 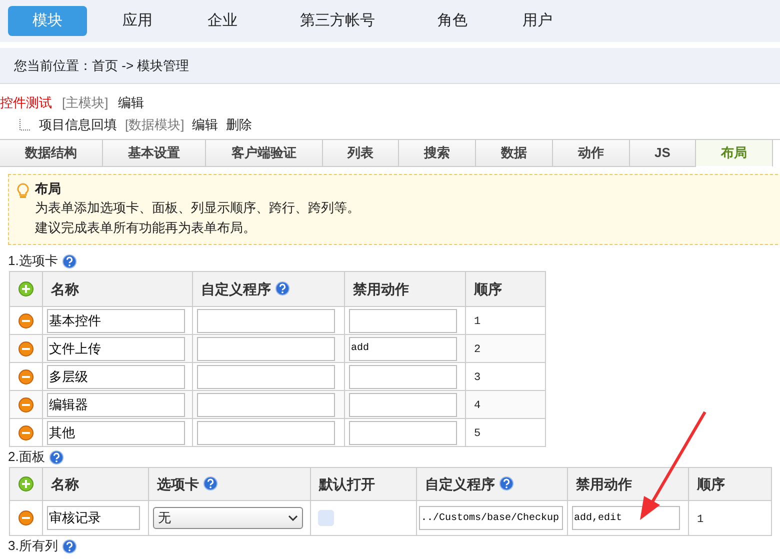 I want to click on program-field: ../Customs/base/Checkup, so click(x=491, y=518).